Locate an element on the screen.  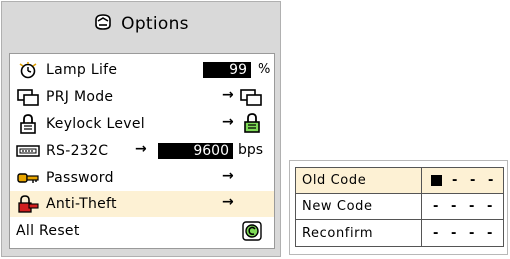
menu-item-keylock-level: Keylock Level → is located at coordinates (142, 124).